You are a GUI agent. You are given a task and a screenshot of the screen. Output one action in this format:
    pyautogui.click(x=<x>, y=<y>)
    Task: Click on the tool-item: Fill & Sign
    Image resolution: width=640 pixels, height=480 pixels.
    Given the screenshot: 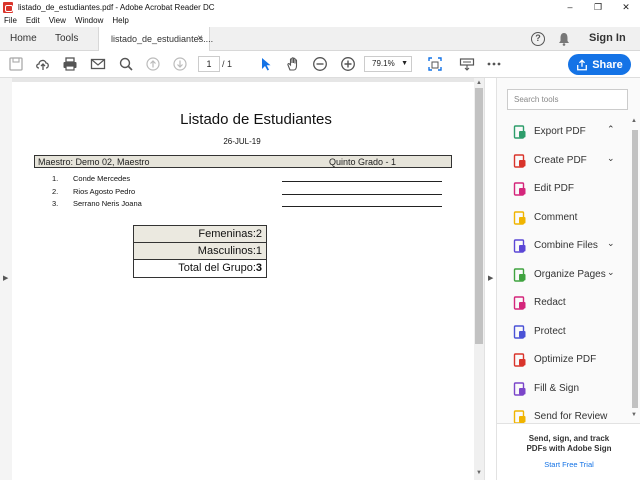 What is the action you would take?
    pyautogui.click(x=564, y=389)
    